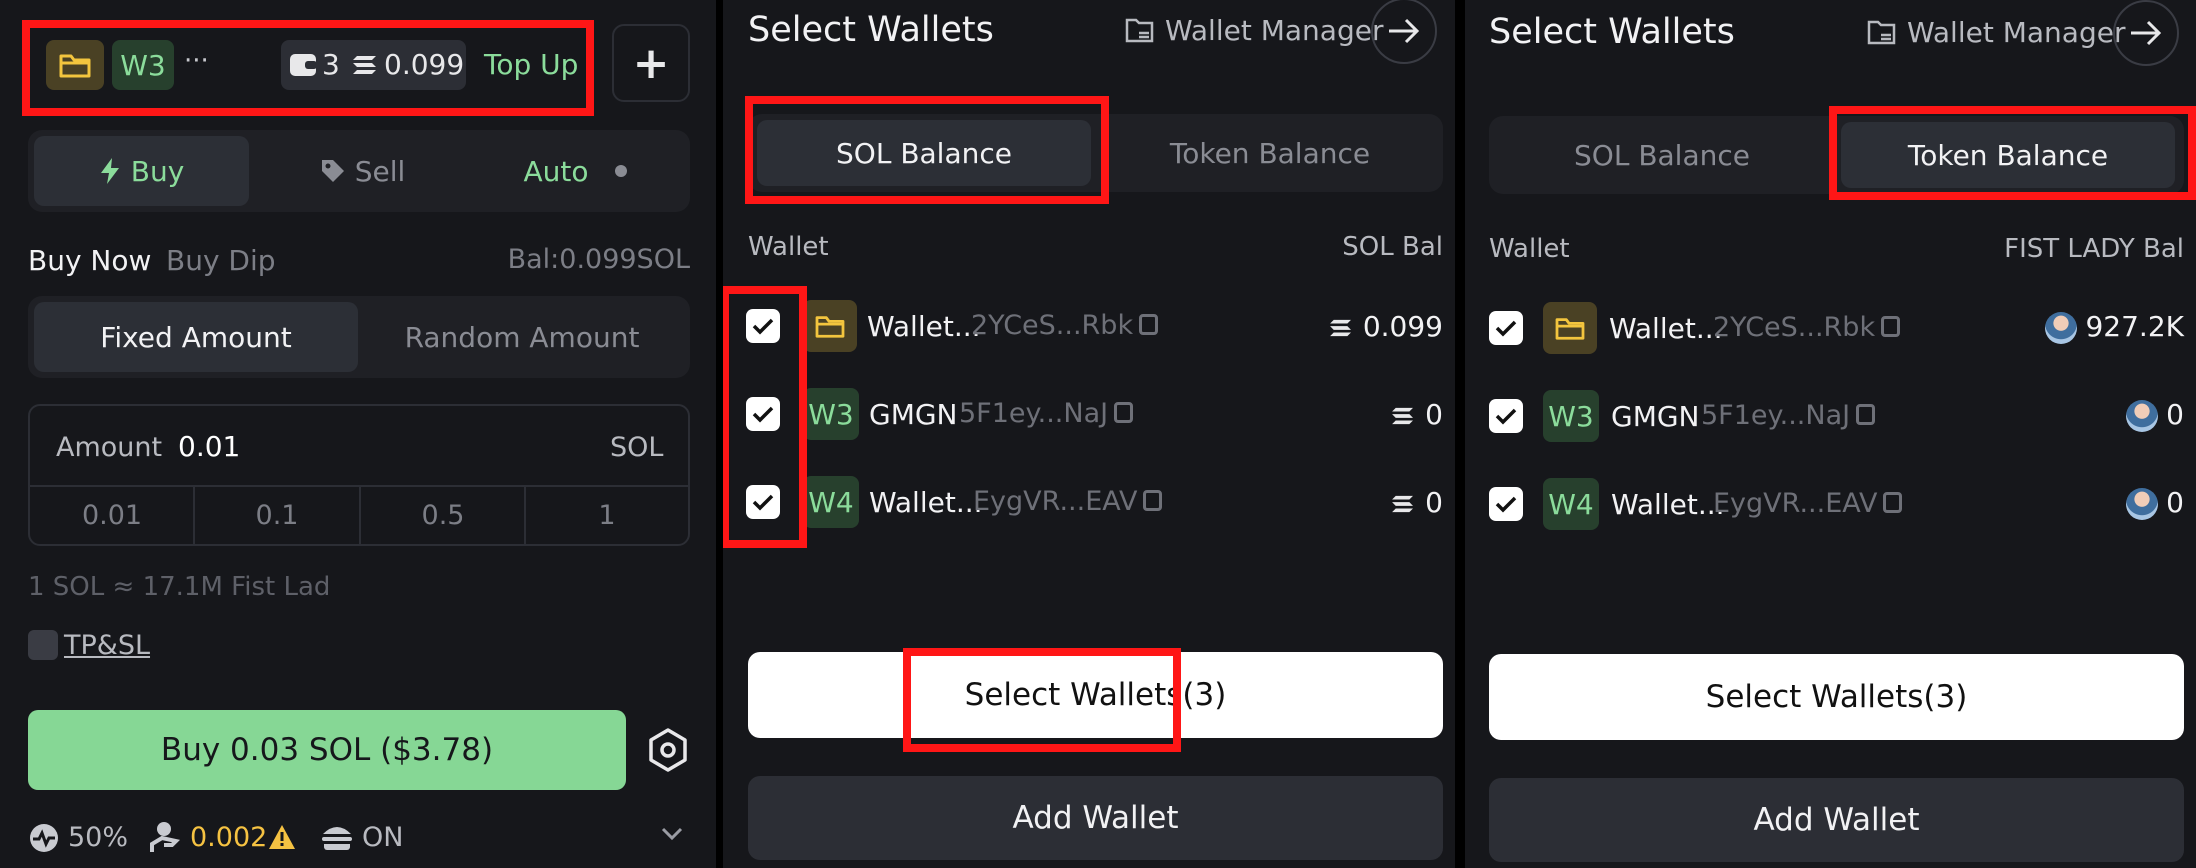  Describe the element at coordinates (672, 836) in the screenshot. I see `chevron-down-icon` at that location.